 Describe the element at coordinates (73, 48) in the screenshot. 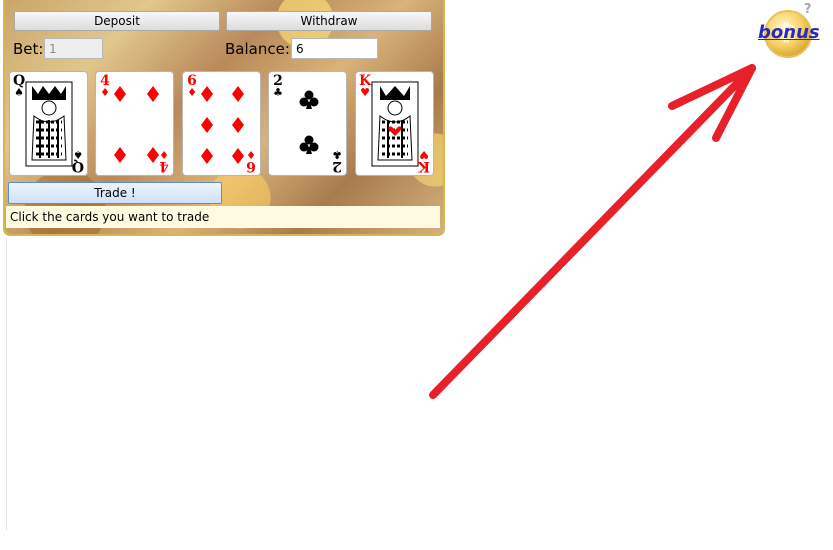

I see `bet-input` at that location.